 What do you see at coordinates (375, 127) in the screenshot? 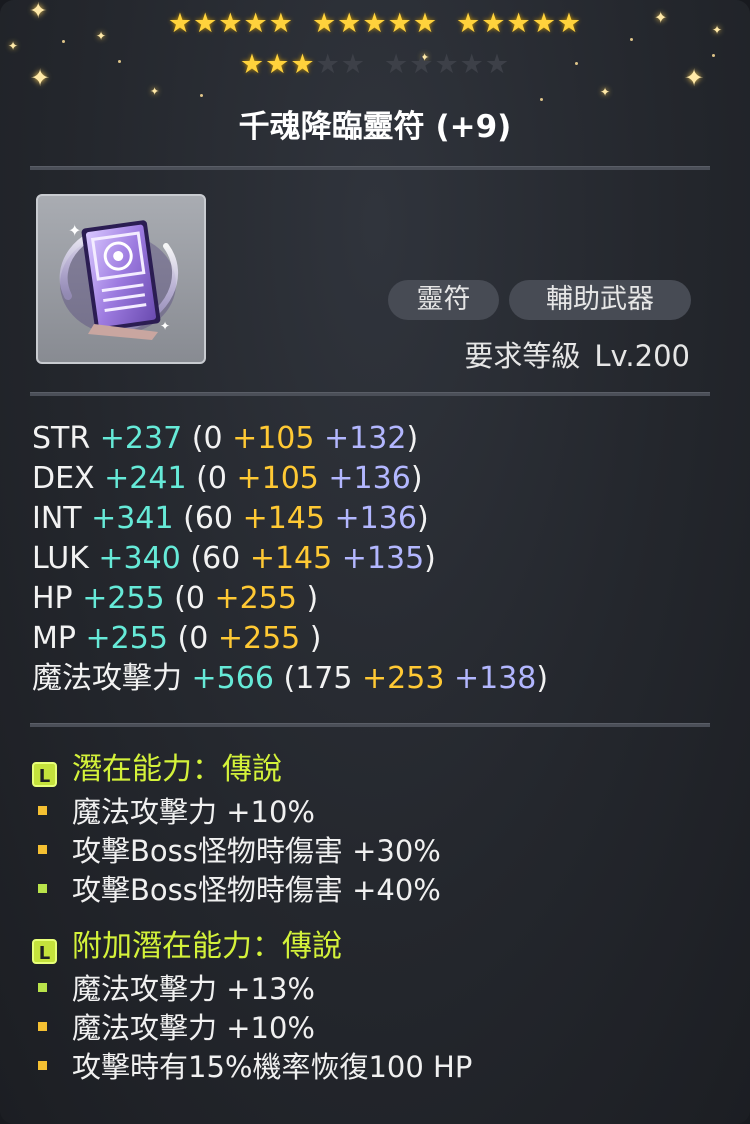
I see `item-name: 千魂降臨靈符 (+9)` at bounding box center [375, 127].